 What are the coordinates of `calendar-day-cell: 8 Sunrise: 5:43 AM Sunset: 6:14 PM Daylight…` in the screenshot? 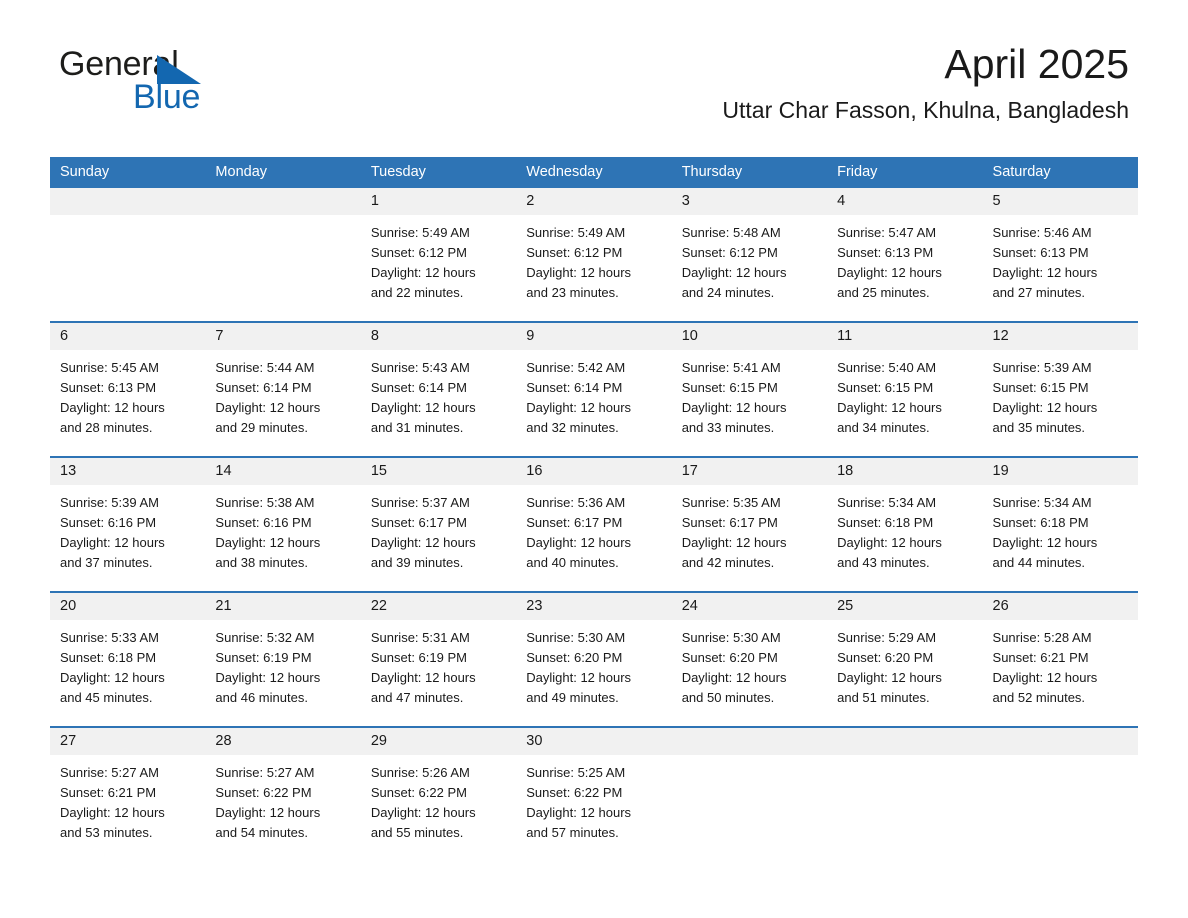 It's located at (438, 389).